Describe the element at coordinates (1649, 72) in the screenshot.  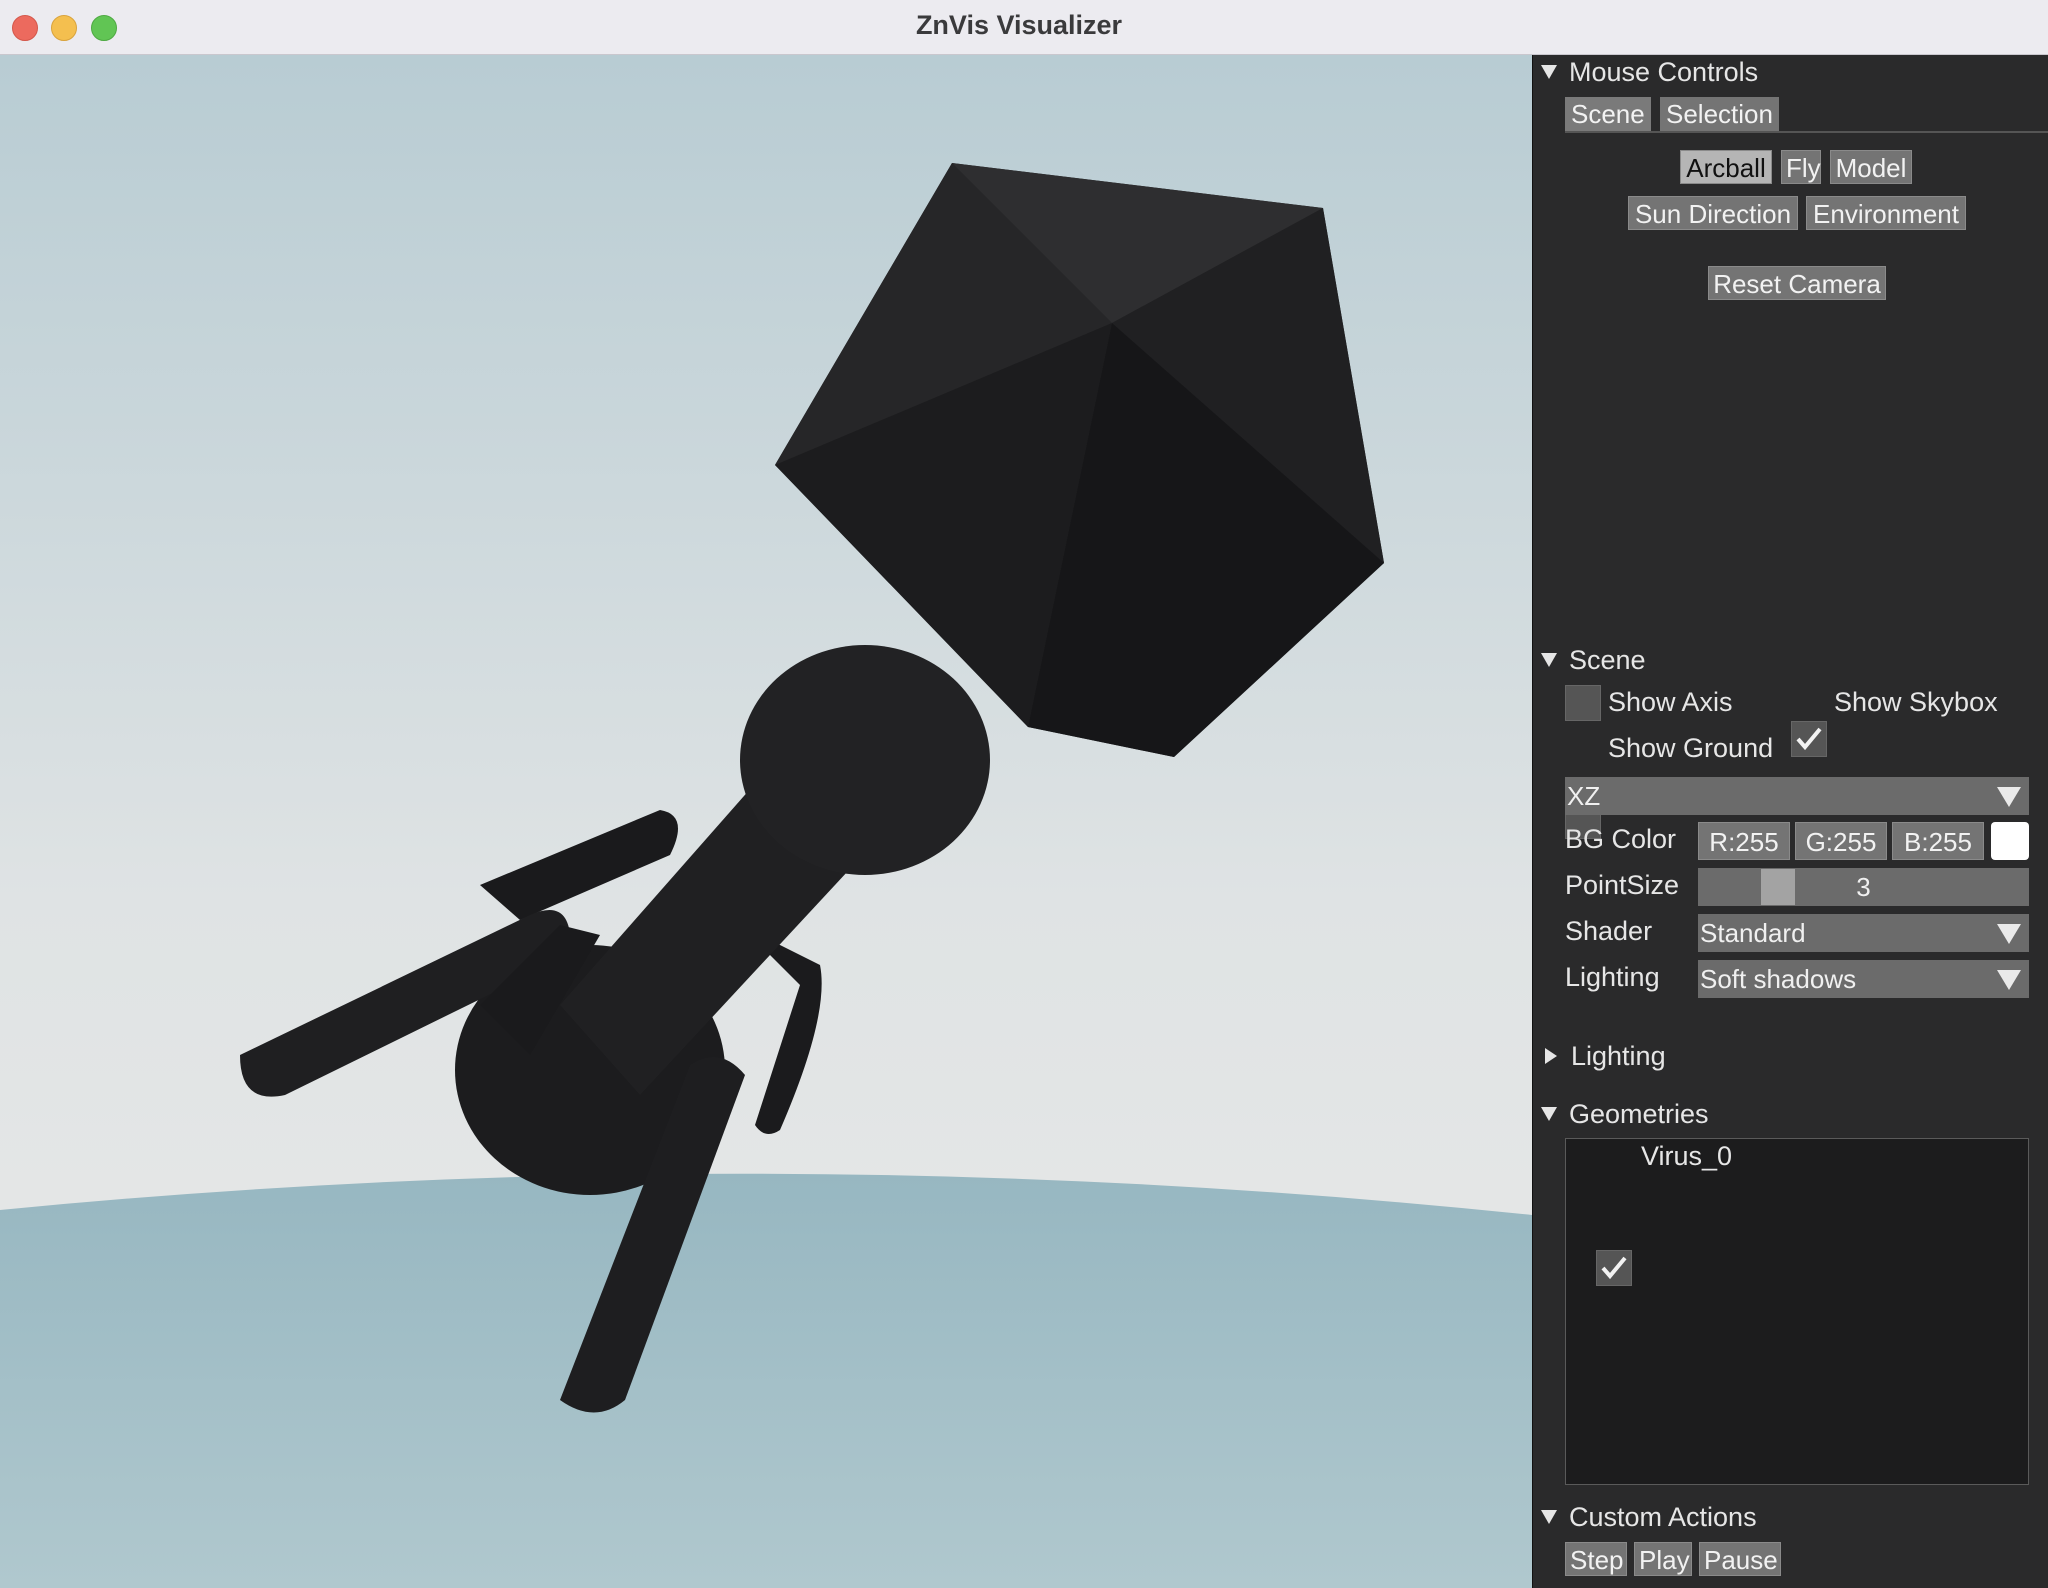
I see `mouse-controls-header: Mouse Controls` at that location.